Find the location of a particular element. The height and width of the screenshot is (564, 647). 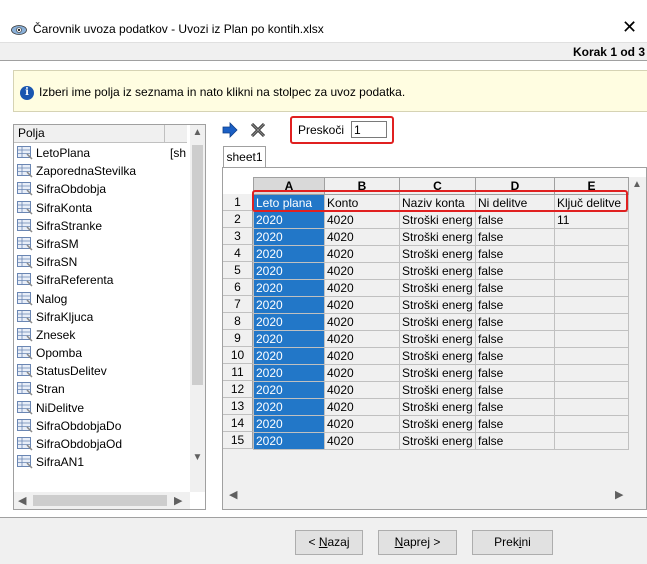

row-number: 12 is located at coordinates (238, 389).